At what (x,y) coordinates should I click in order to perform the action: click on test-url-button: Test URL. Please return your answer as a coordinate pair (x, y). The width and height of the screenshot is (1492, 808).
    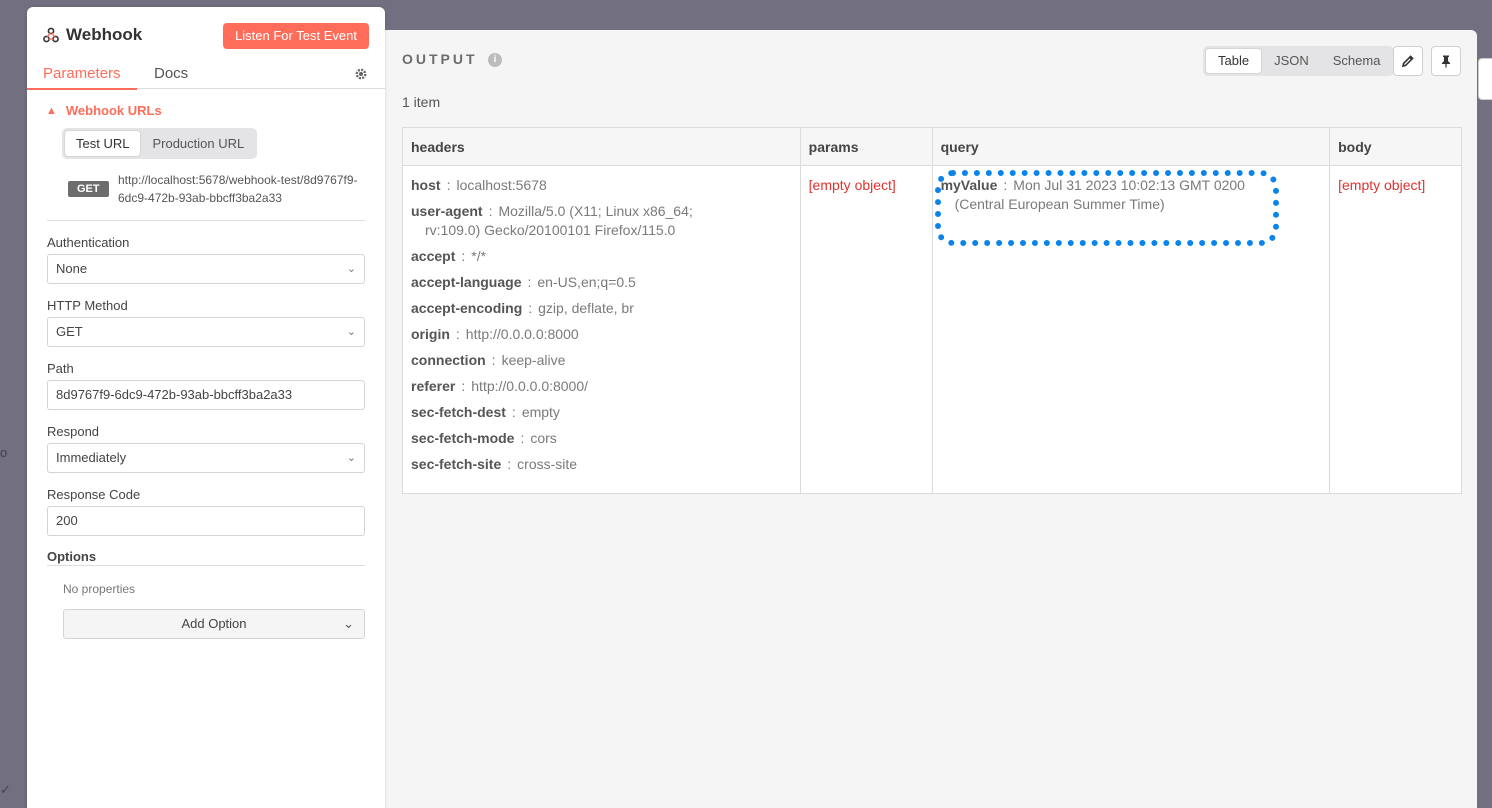
    Looking at the image, I should click on (103, 143).